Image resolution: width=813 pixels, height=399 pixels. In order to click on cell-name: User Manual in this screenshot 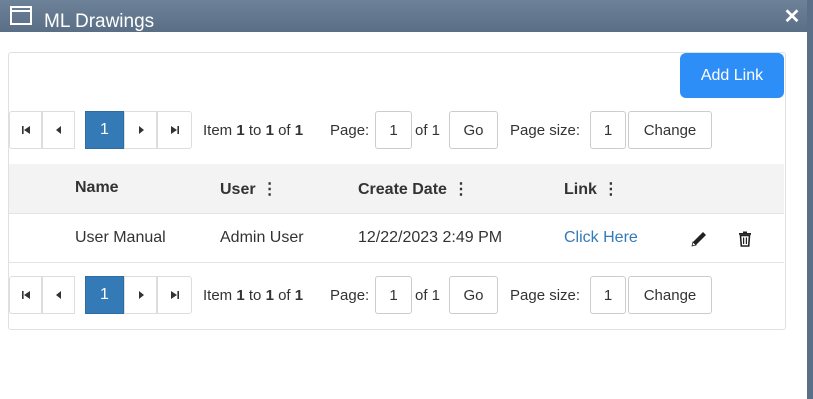, I will do `click(120, 237)`.